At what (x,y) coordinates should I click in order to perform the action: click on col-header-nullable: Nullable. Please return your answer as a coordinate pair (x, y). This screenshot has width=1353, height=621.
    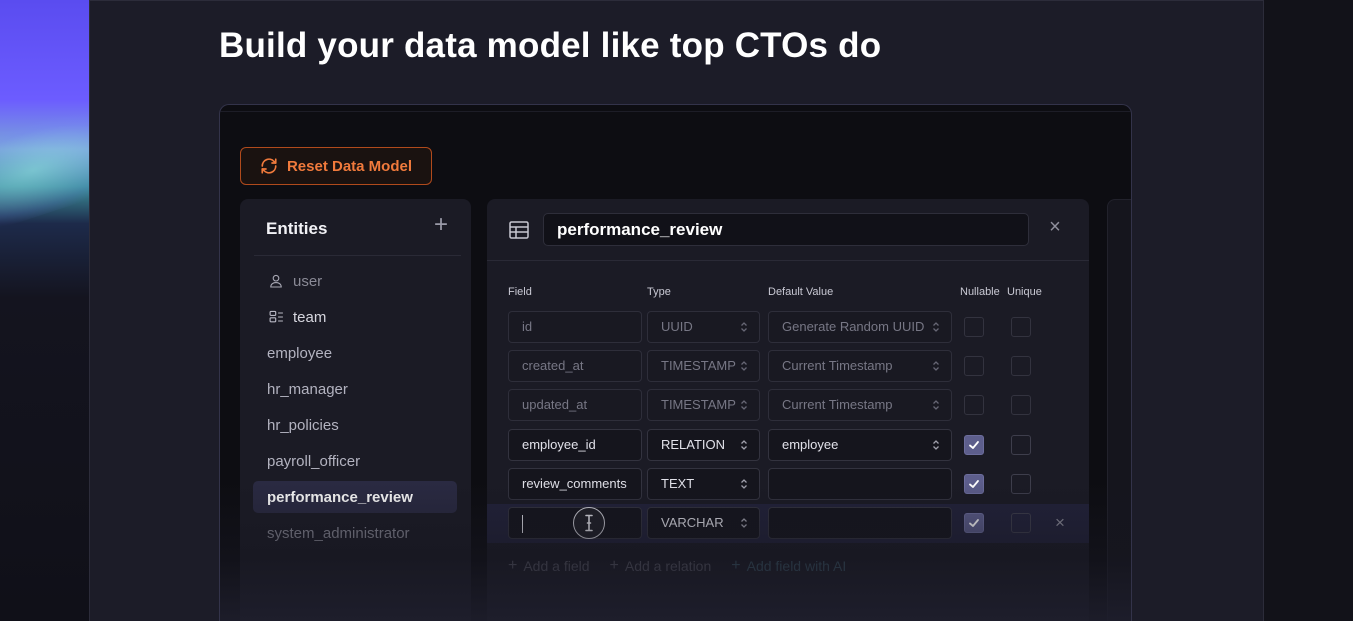
    Looking at the image, I should click on (980, 292).